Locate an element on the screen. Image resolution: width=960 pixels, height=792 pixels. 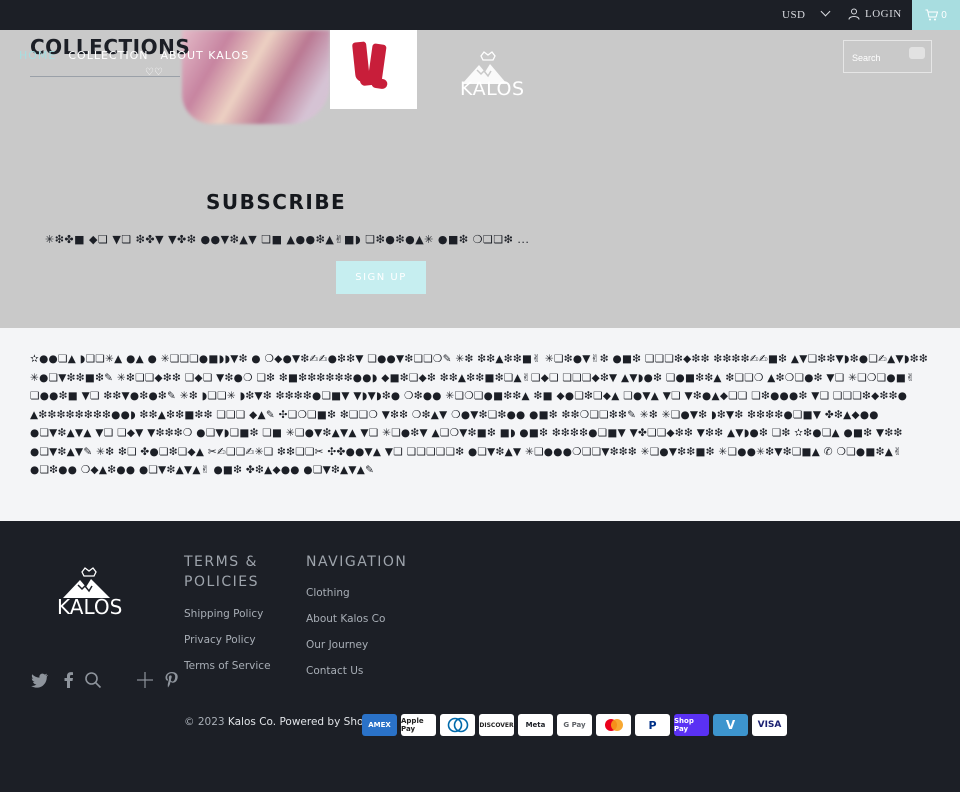
logo-text: KALOS is located at coordinates (492, 89).